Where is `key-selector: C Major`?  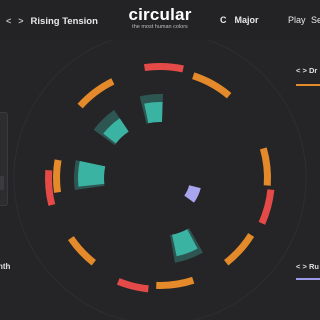 key-selector: C Major is located at coordinates (239, 20).